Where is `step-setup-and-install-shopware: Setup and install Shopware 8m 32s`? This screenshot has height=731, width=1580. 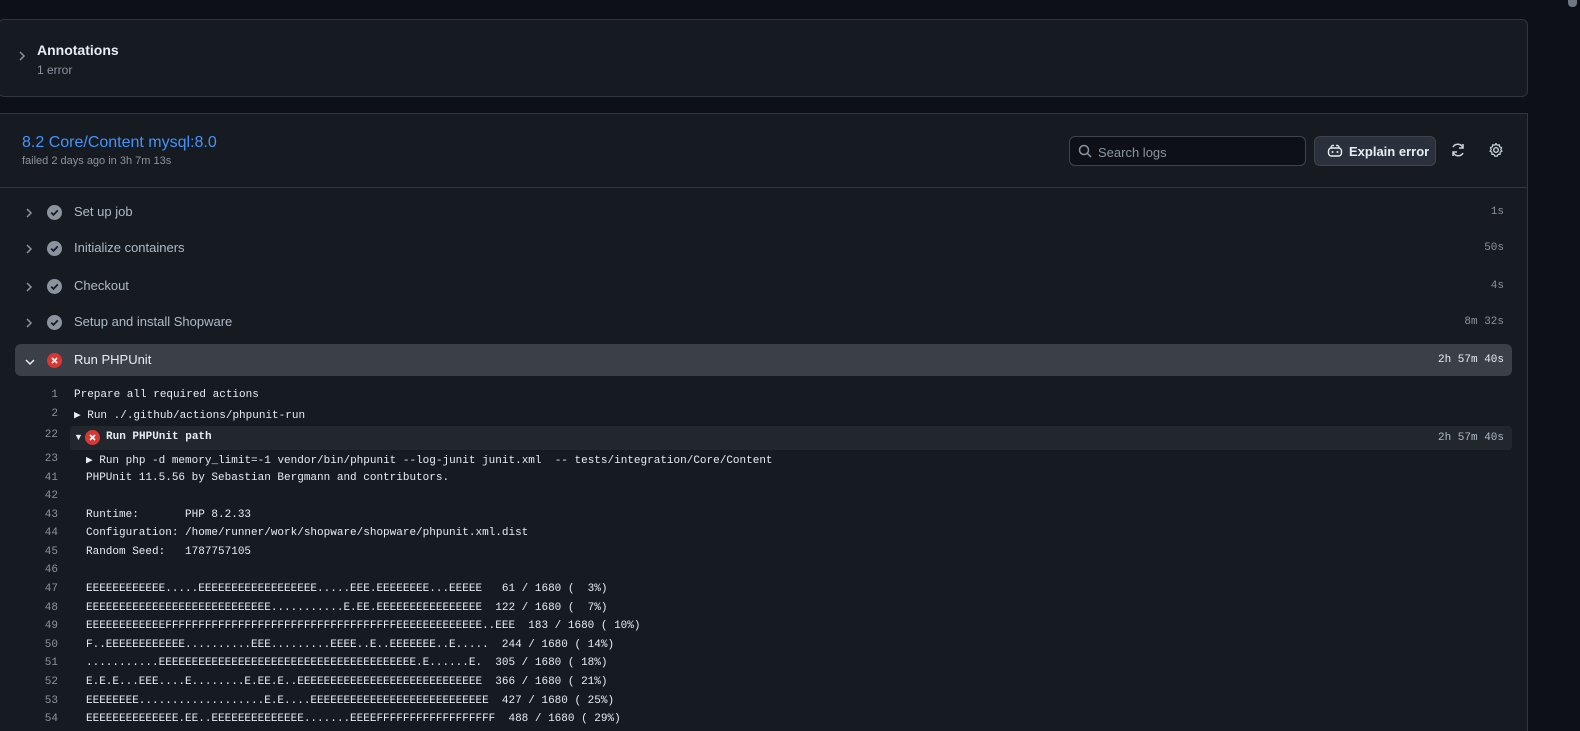
step-setup-and-install-shopware: Setup and install Shopware 8m 32s is located at coordinates (763, 322).